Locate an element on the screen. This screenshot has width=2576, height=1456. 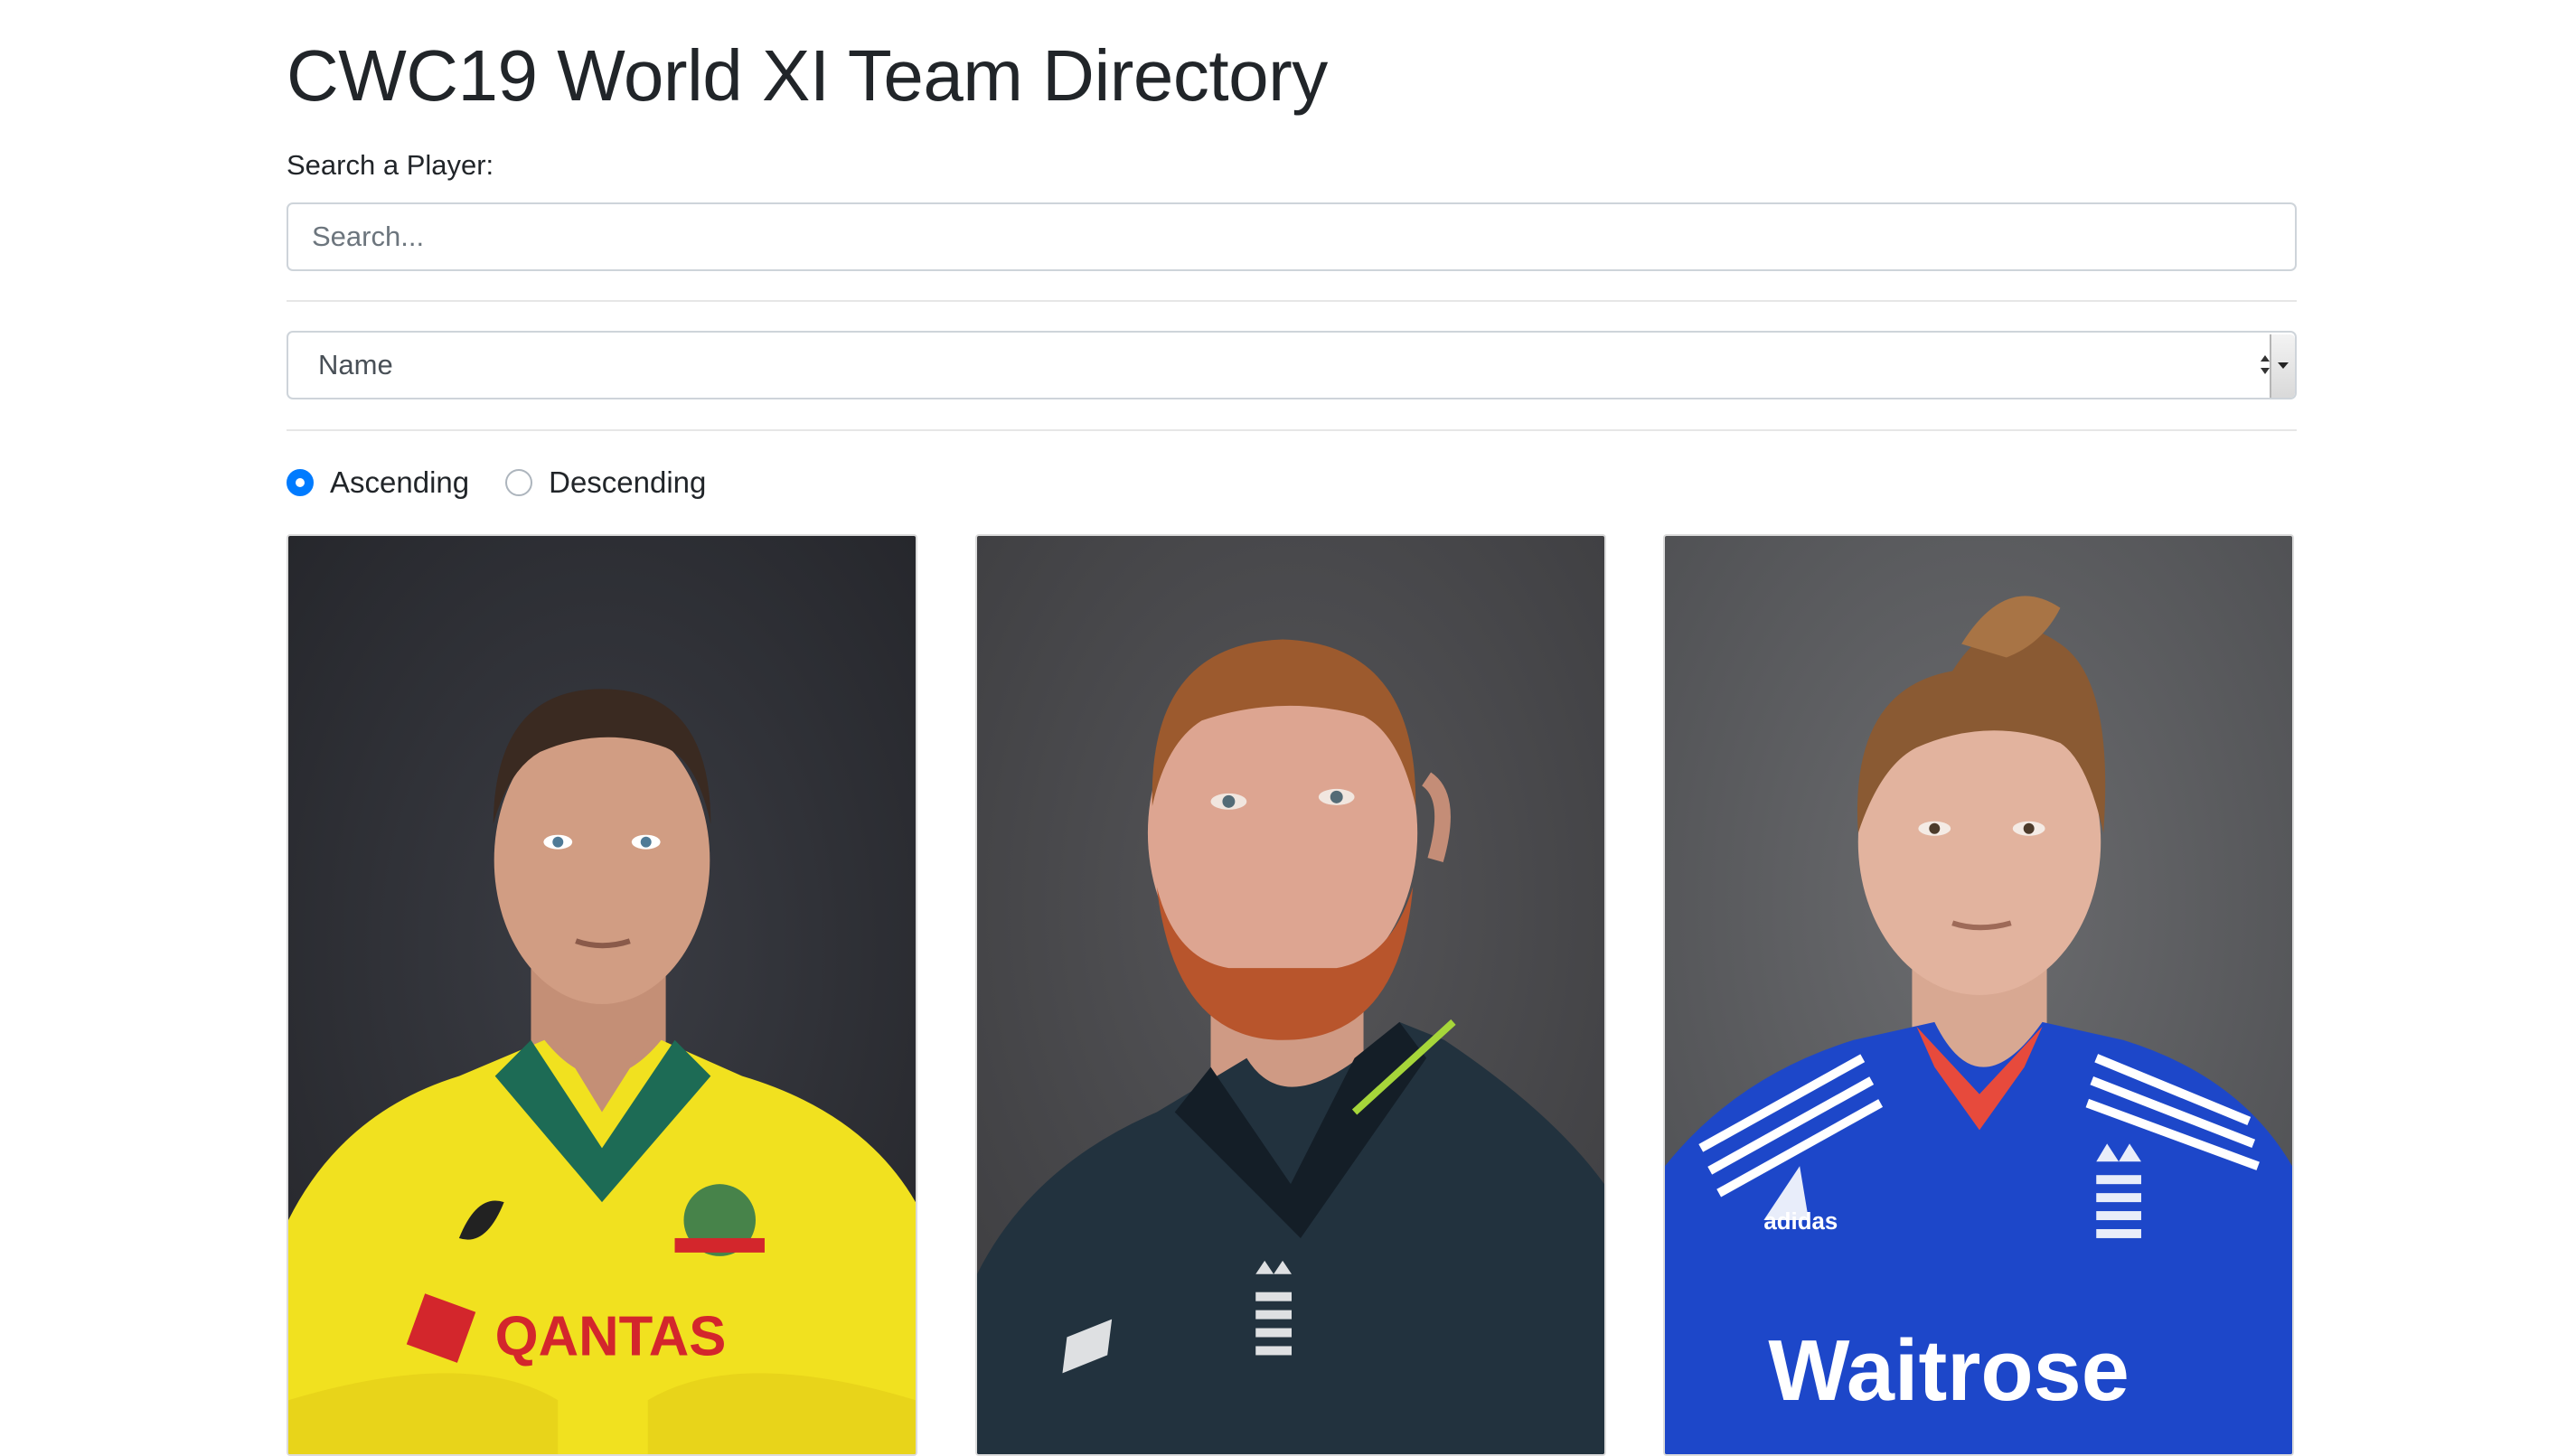
sort-order-radio-group: Ascending Descending is located at coordinates (514, 483).